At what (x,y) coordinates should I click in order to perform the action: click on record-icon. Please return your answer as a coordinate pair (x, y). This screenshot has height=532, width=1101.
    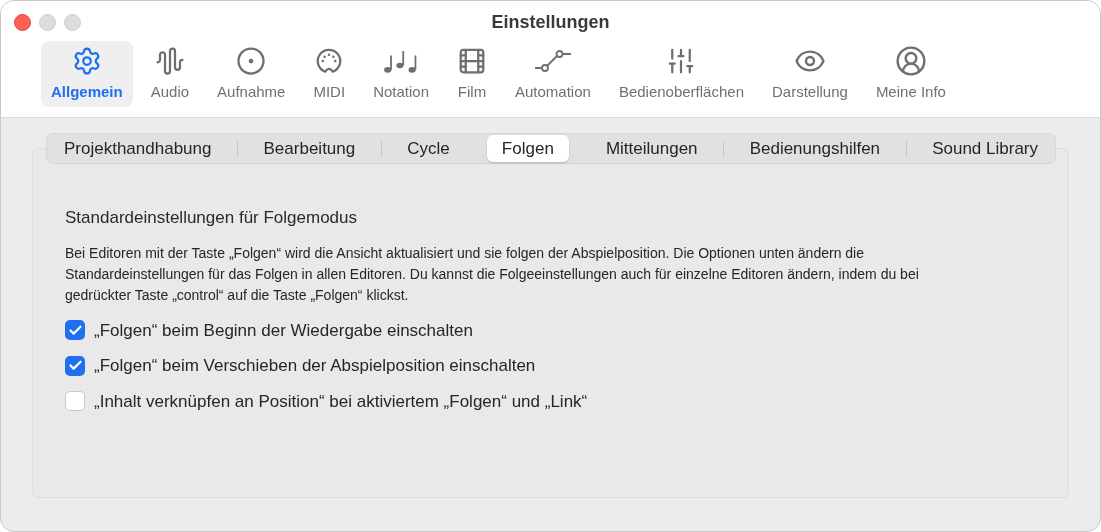
    Looking at the image, I should click on (251, 60).